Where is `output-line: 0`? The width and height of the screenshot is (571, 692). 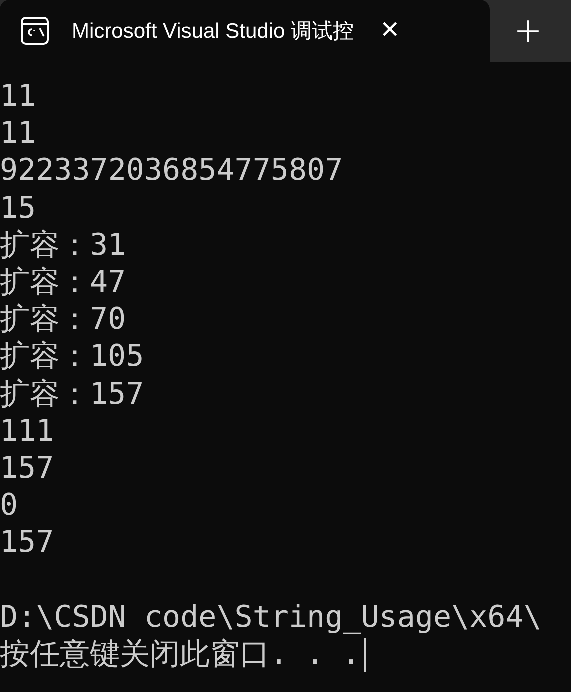
output-line: 0 is located at coordinates (9, 505).